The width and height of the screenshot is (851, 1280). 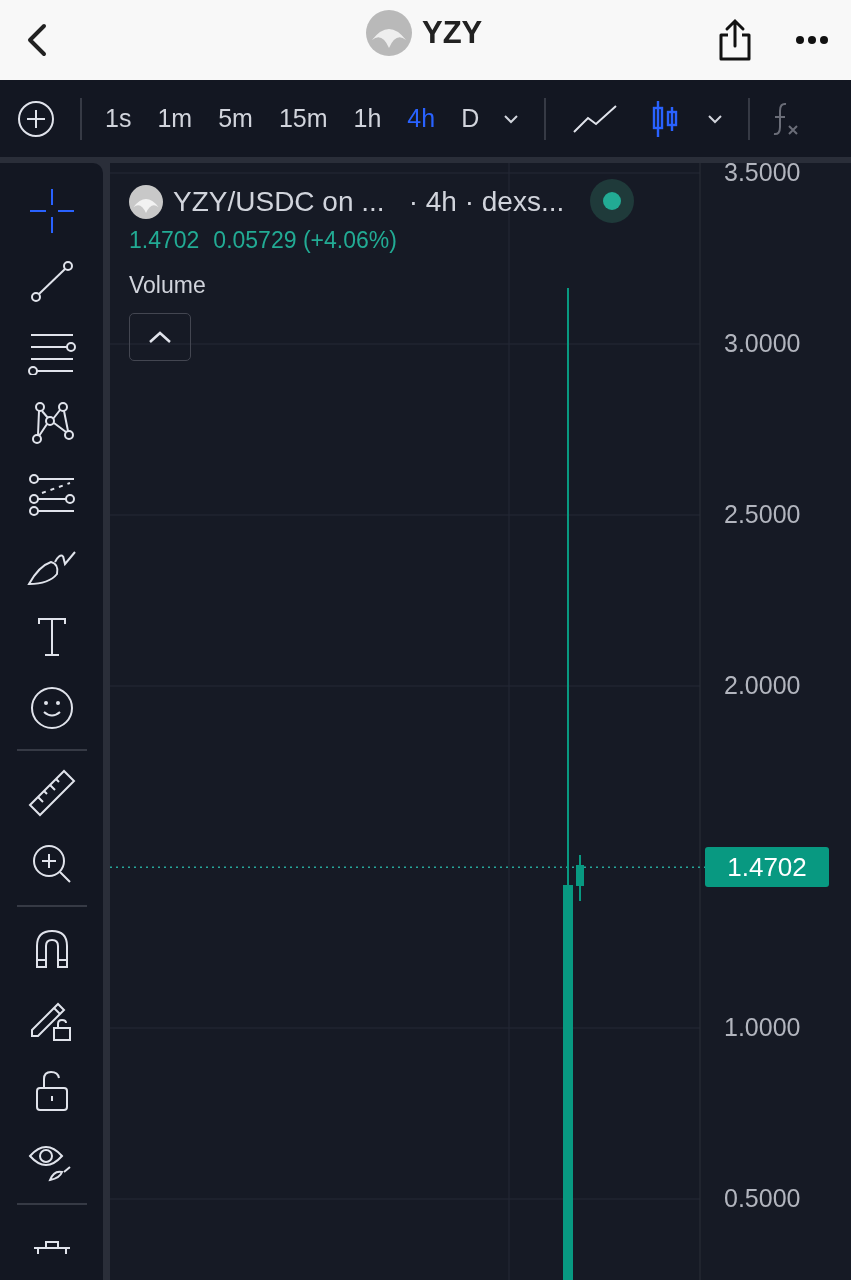 What do you see at coordinates (51, 707) in the screenshot?
I see `smiley-icon` at bounding box center [51, 707].